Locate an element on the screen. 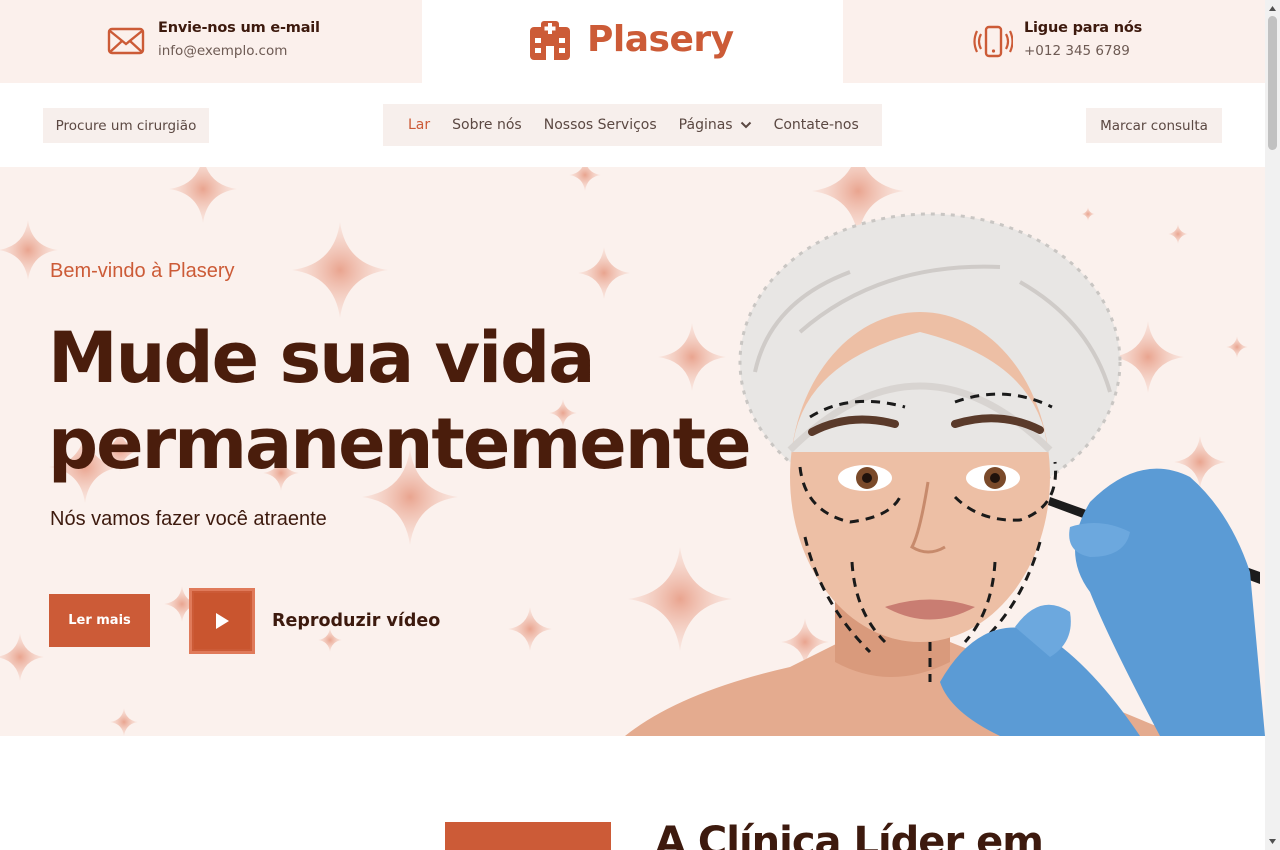  phone-number: +012 345 6789 is located at coordinates (1083, 51).